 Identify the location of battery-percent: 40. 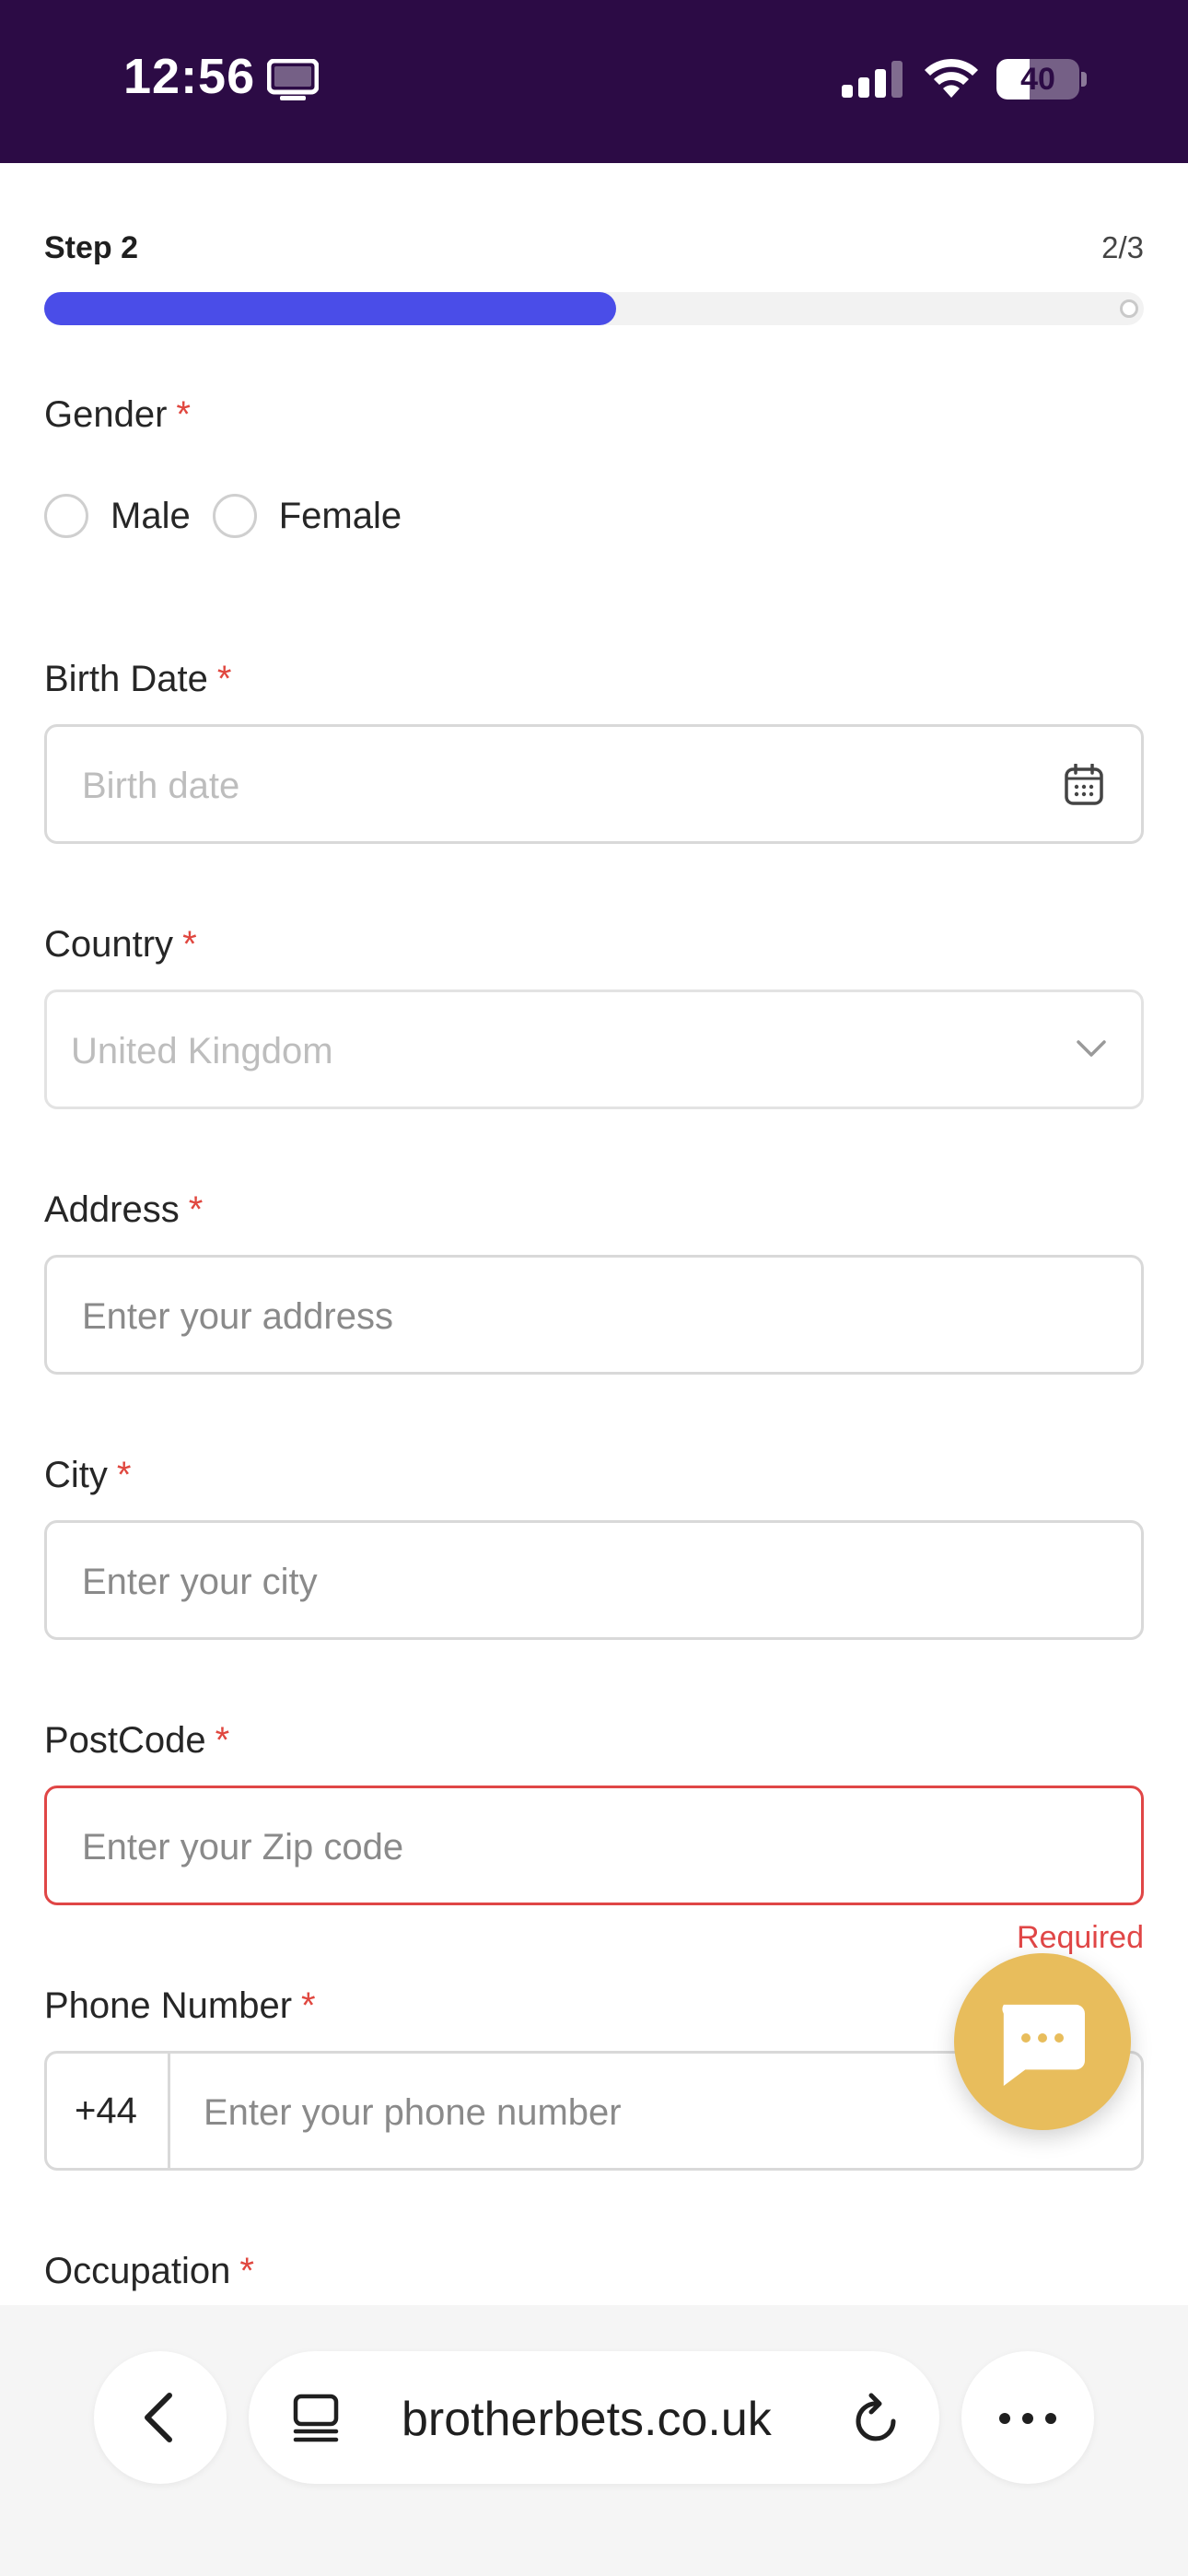
(1037, 79).